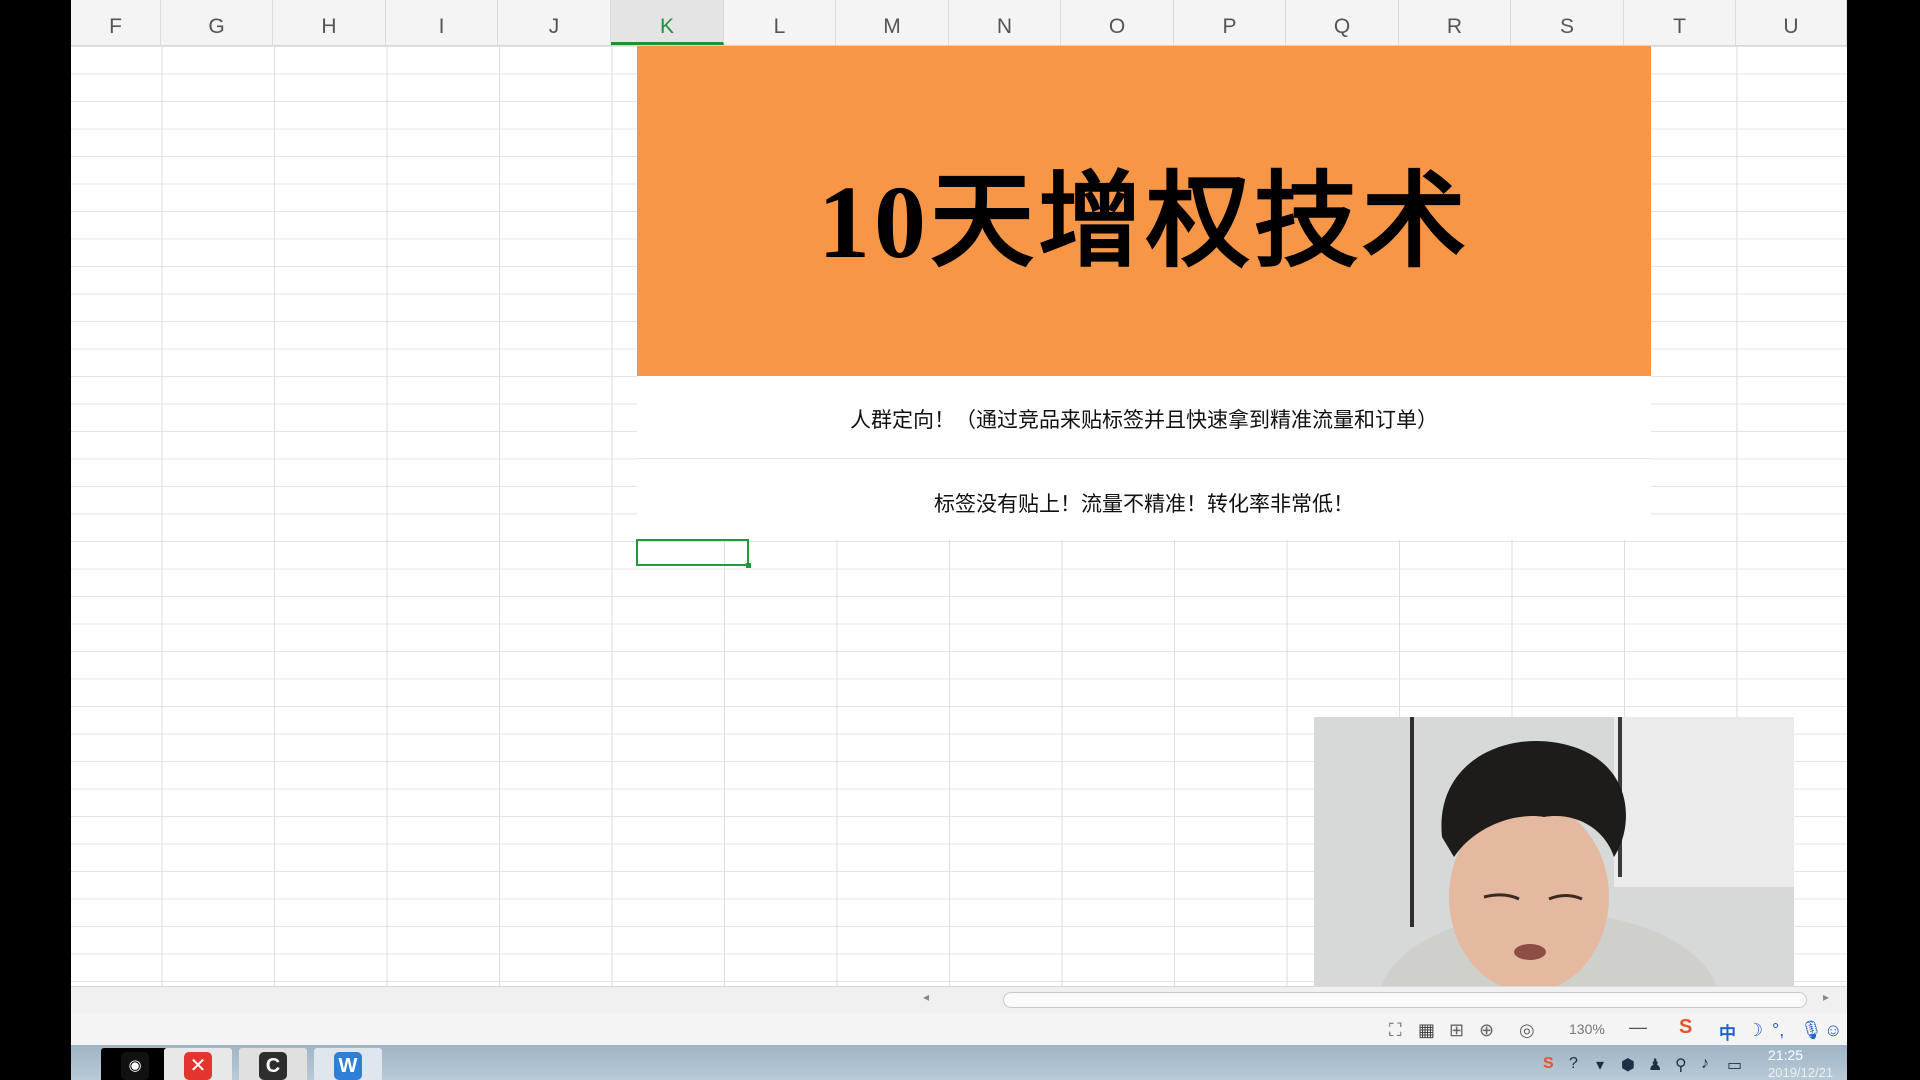  Describe the element at coordinates (1833, 1030) in the screenshot. I see `ime-user-icon: ☺` at that location.